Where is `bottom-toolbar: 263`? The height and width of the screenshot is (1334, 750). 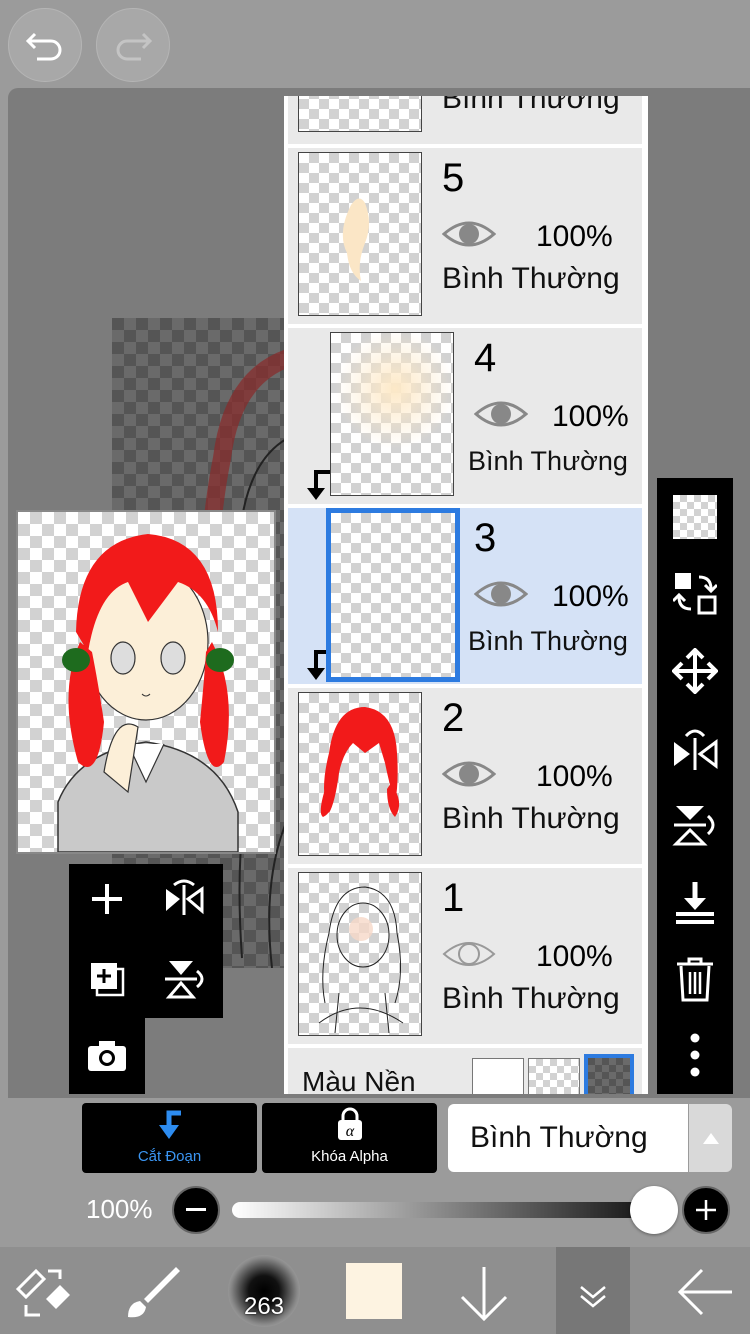
bottom-toolbar: 263 is located at coordinates (375, 1290).